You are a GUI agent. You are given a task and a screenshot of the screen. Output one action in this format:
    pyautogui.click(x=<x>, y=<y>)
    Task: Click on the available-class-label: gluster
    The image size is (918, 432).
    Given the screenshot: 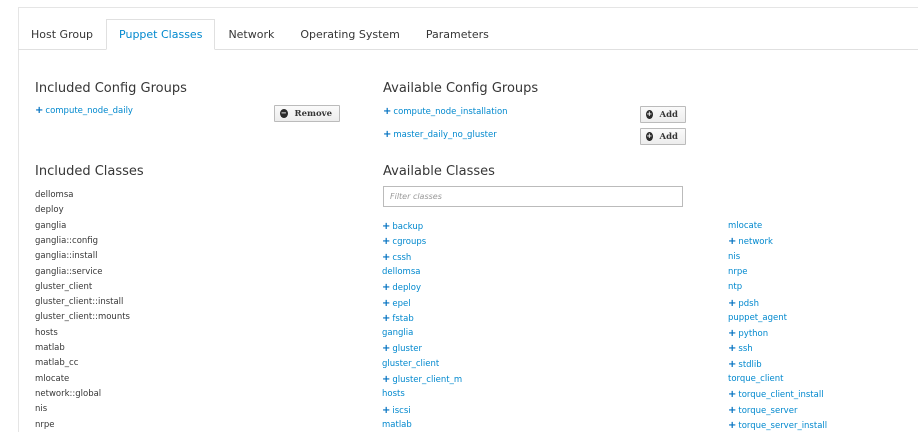 What is the action you would take?
    pyautogui.click(x=407, y=349)
    